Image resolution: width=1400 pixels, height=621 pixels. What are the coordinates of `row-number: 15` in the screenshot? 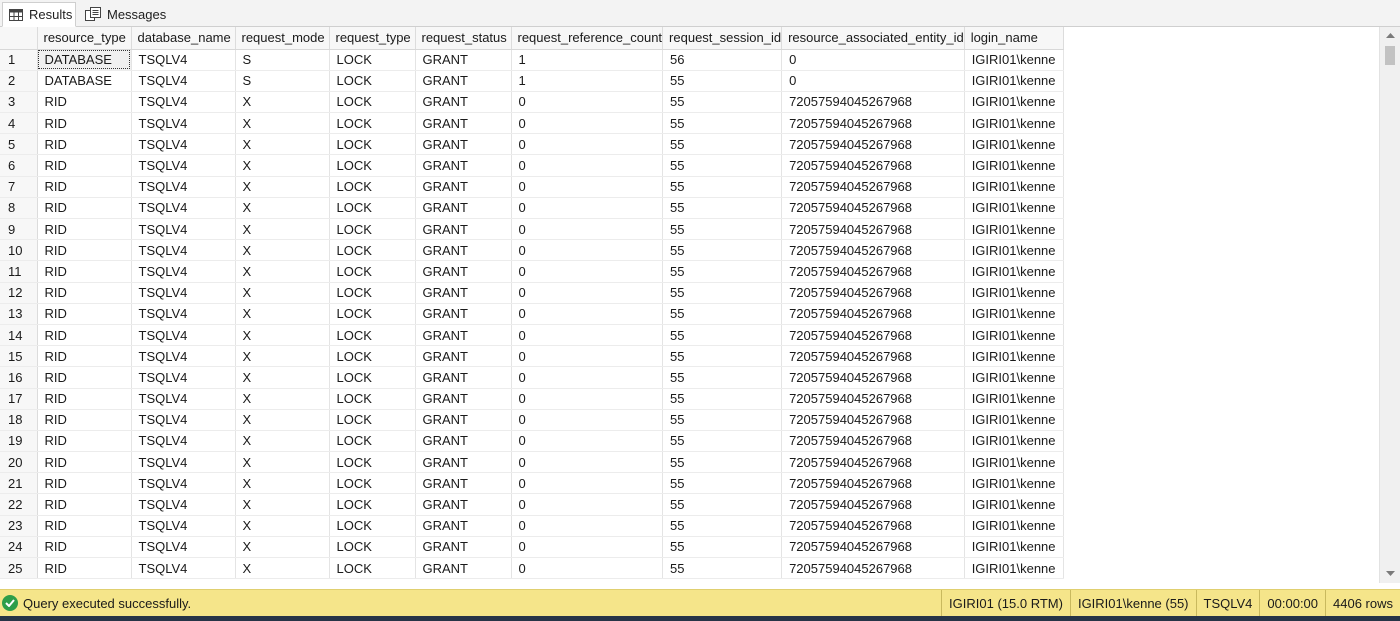 It's located at (19, 356).